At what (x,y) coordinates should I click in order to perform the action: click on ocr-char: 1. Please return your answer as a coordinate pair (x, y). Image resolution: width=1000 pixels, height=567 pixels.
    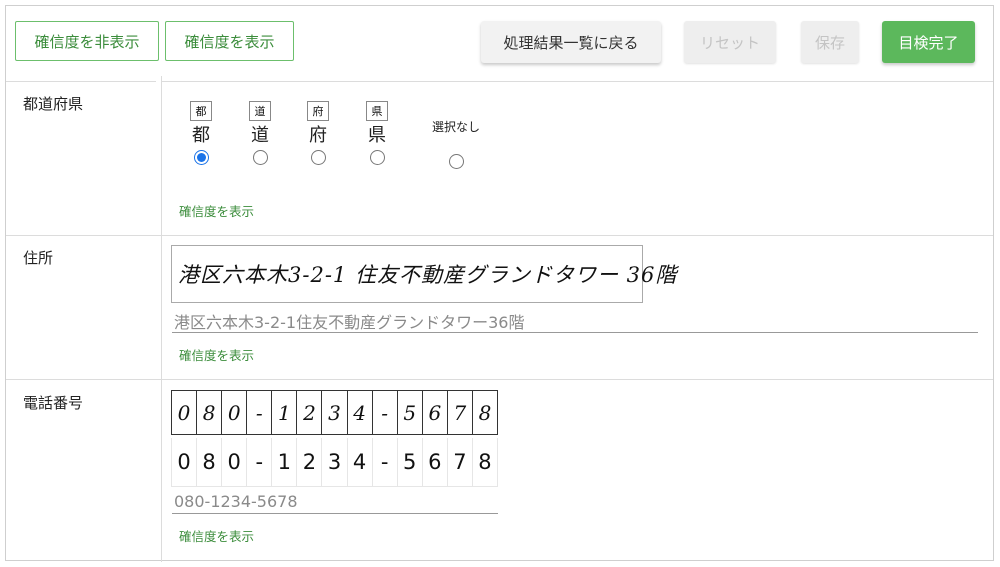
    Looking at the image, I should click on (285, 462).